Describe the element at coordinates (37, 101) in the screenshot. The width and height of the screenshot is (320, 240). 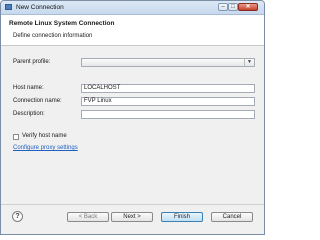
I see `connection-name-label: Connection name:` at that location.